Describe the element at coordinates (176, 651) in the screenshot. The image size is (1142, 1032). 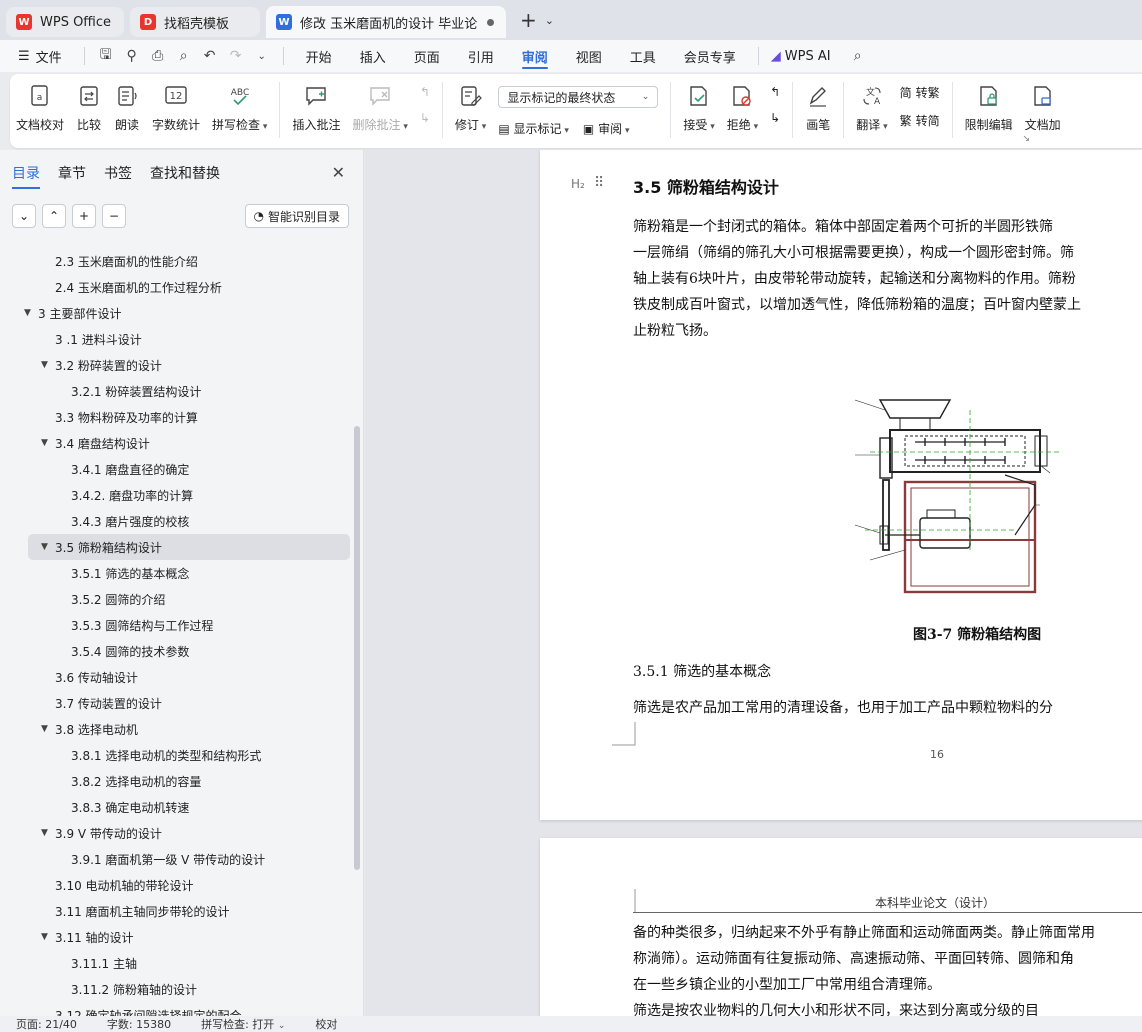
I see `toc-item: 3.5.4 圆筛的技术参数` at that location.